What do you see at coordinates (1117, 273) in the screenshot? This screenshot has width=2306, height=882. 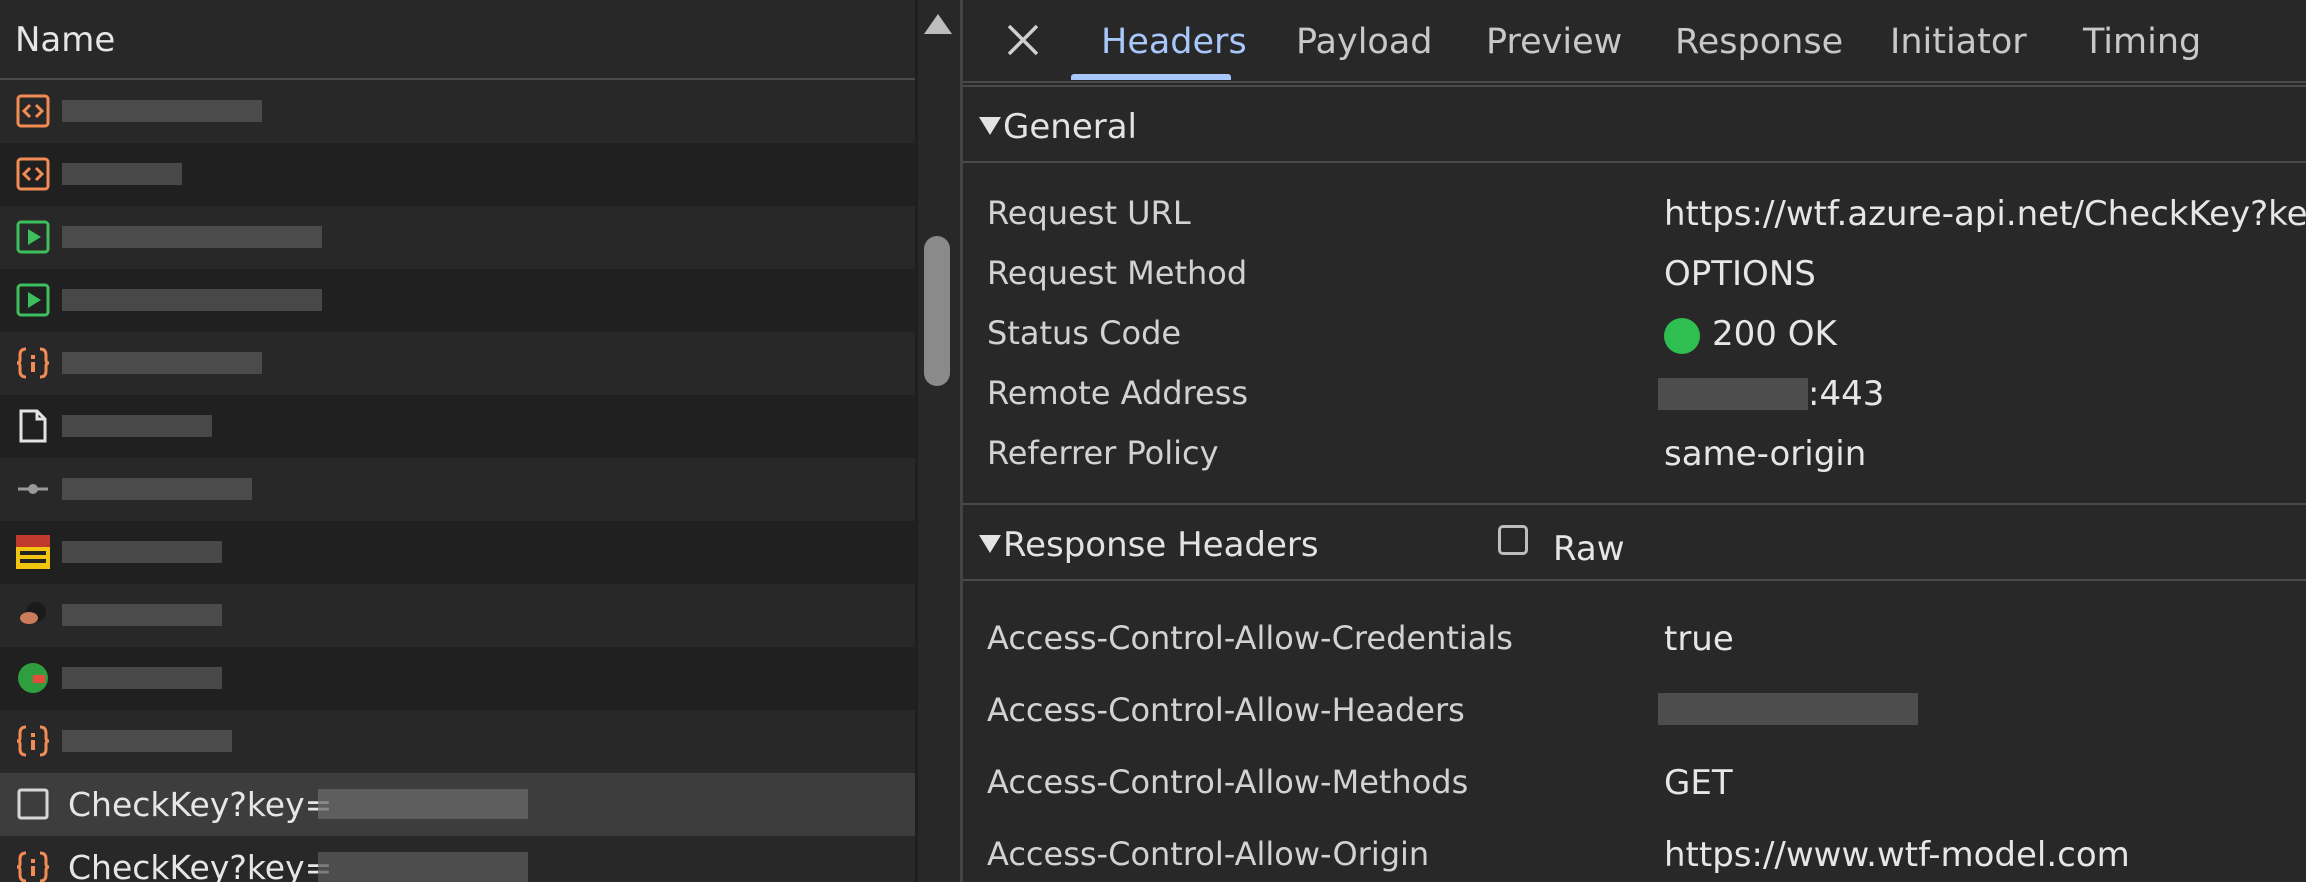 I see `request-method-key: Request Method` at bounding box center [1117, 273].